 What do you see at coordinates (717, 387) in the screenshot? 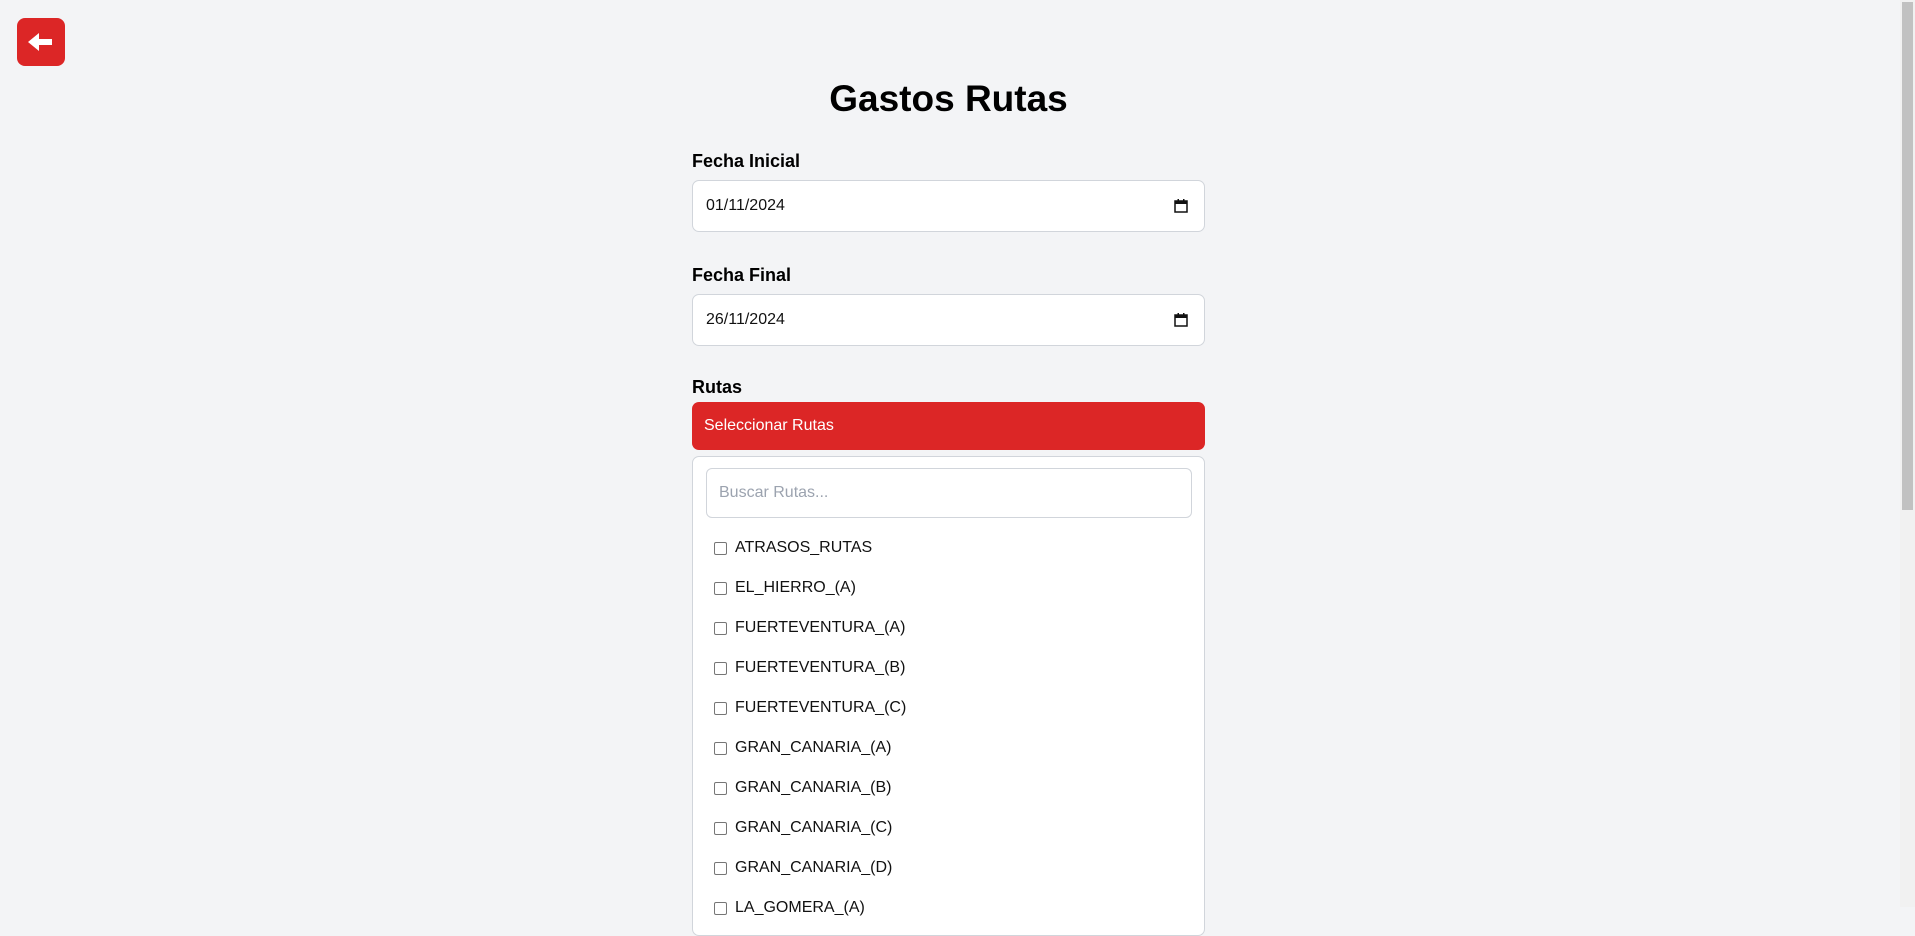
I see `routes-label: Rutas` at bounding box center [717, 387].